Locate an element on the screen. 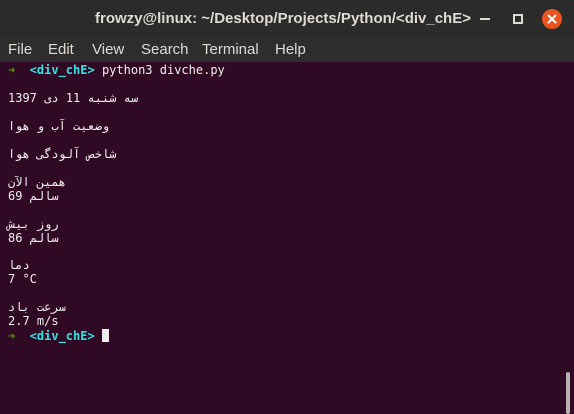 The height and width of the screenshot is (414, 574). maximize-button is located at coordinates (518, 19).